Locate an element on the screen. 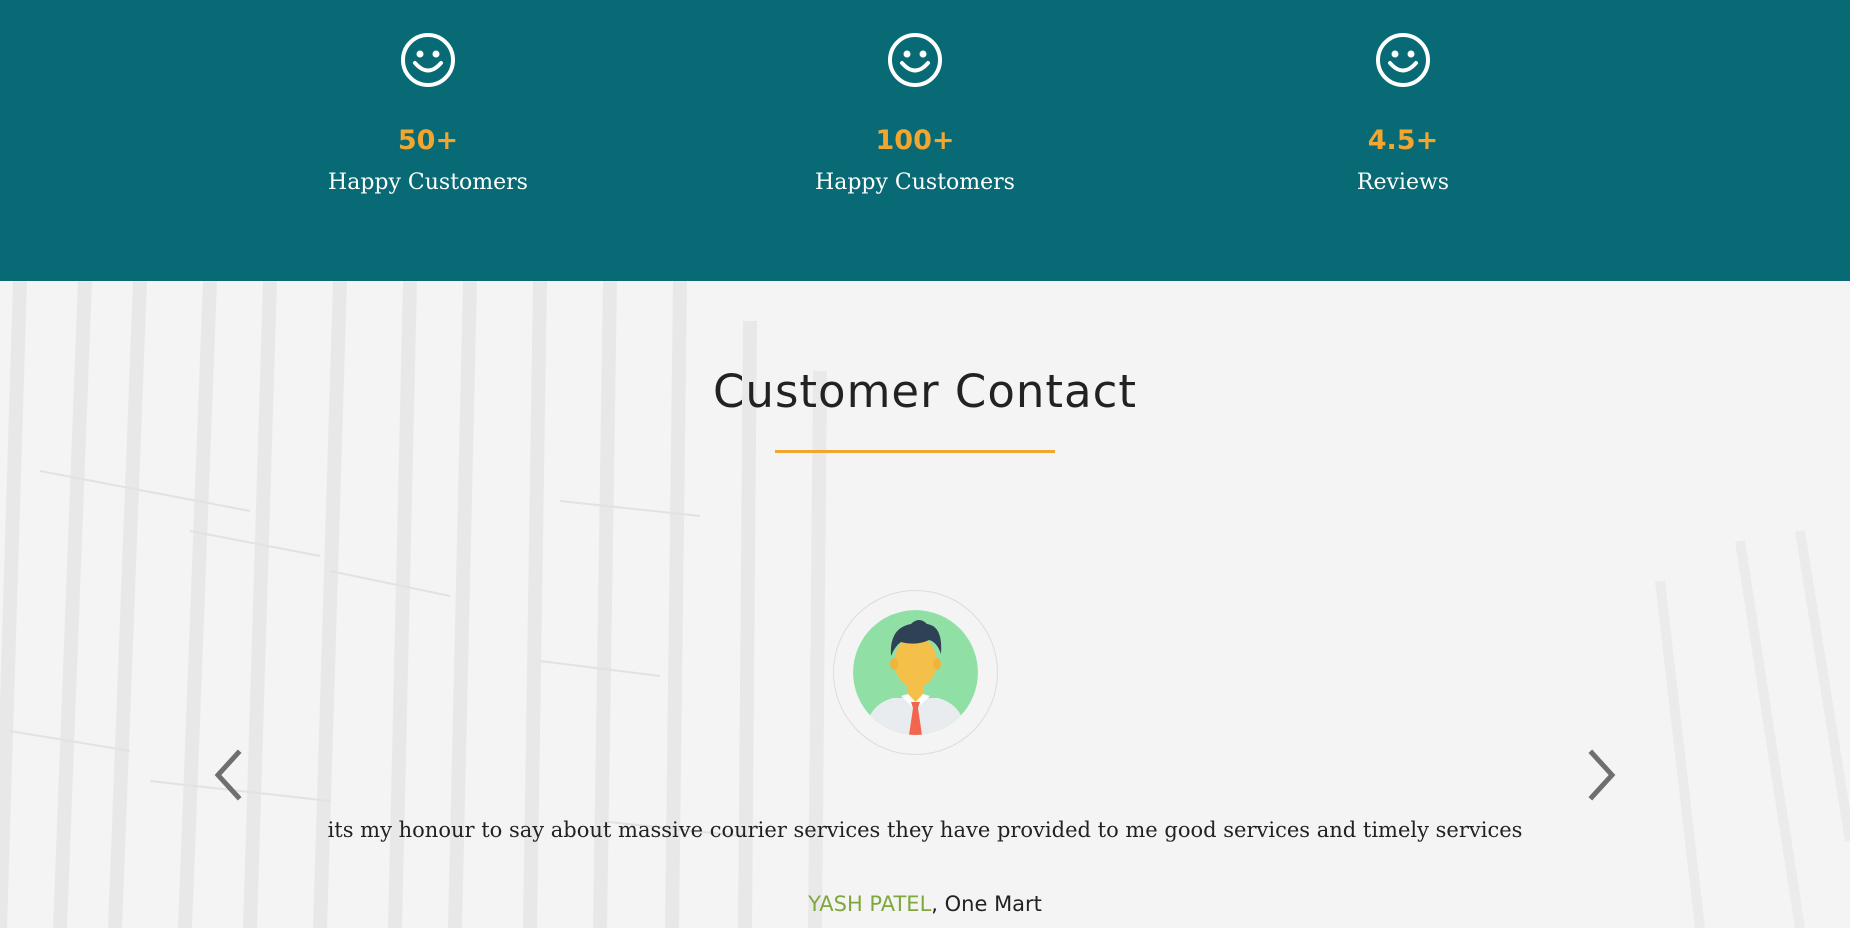 The image size is (1850, 928). stat-label: Reviews is located at coordinates (1403, 182).